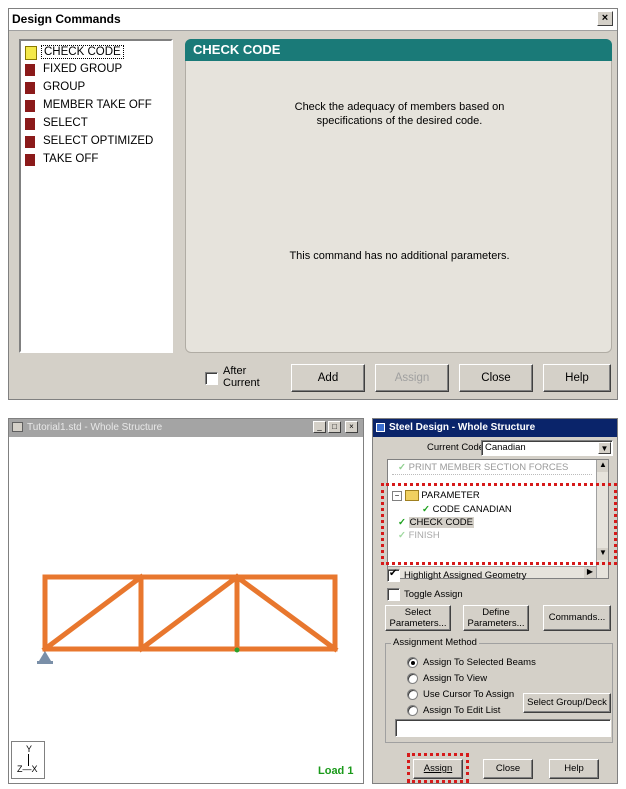 The height and width of the screenshot is (789, 626). Describe the element at coordinates (393, 594) in the screenshot. I see `toggle-assign-checkbox` at that location.